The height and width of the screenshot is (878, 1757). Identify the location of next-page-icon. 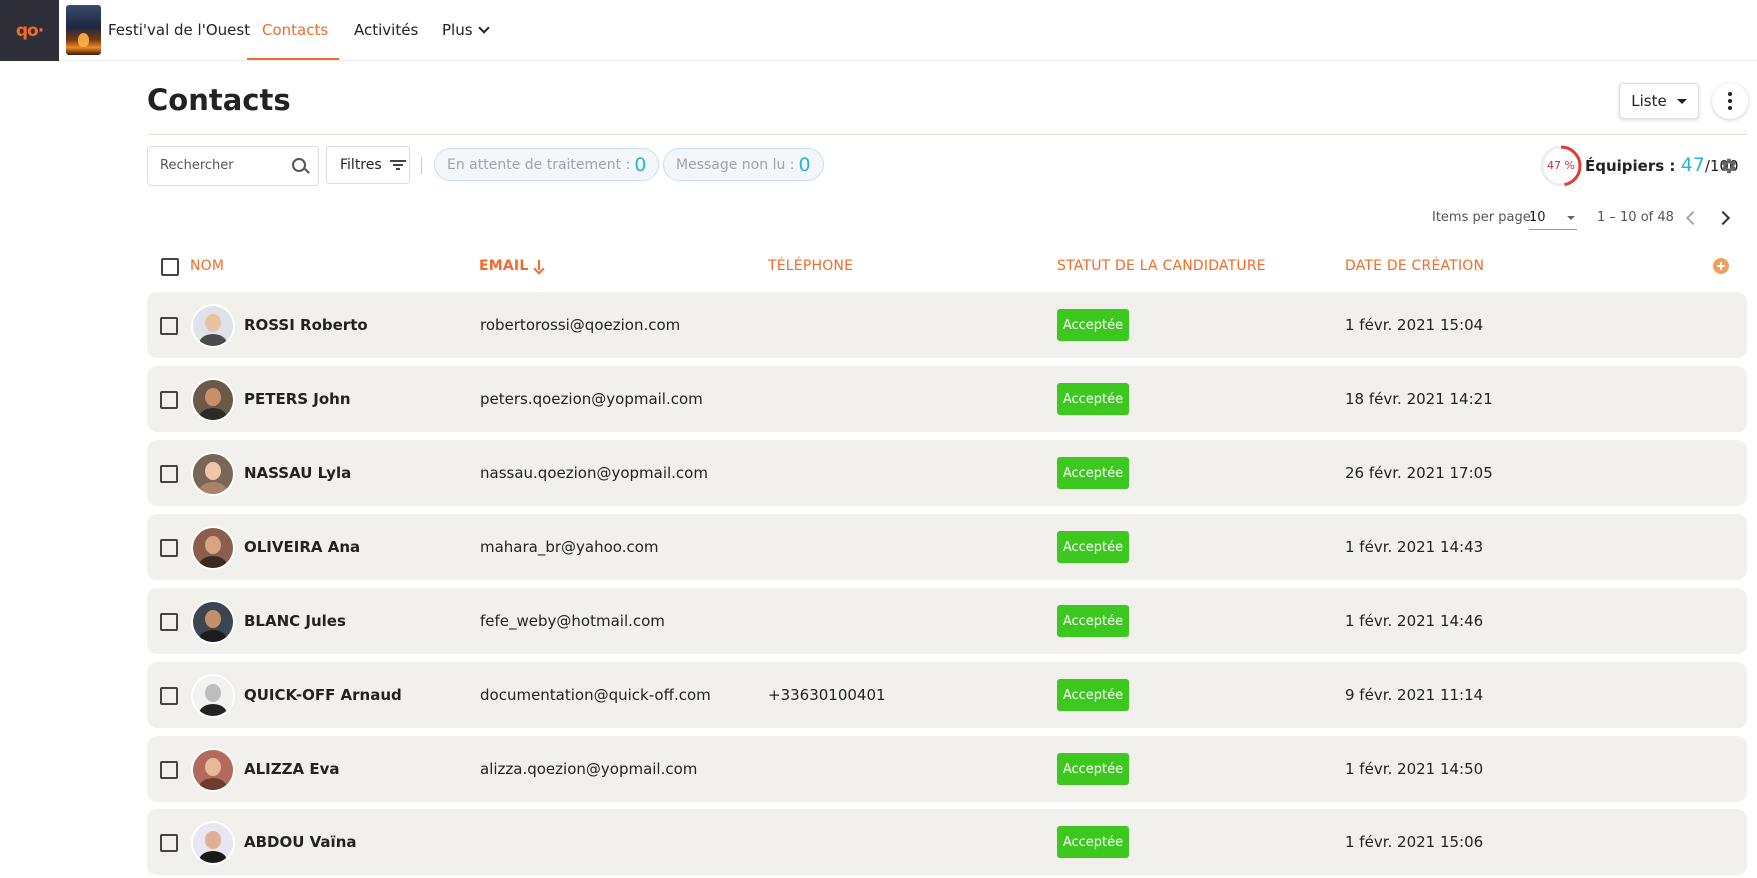
(1723, 218).